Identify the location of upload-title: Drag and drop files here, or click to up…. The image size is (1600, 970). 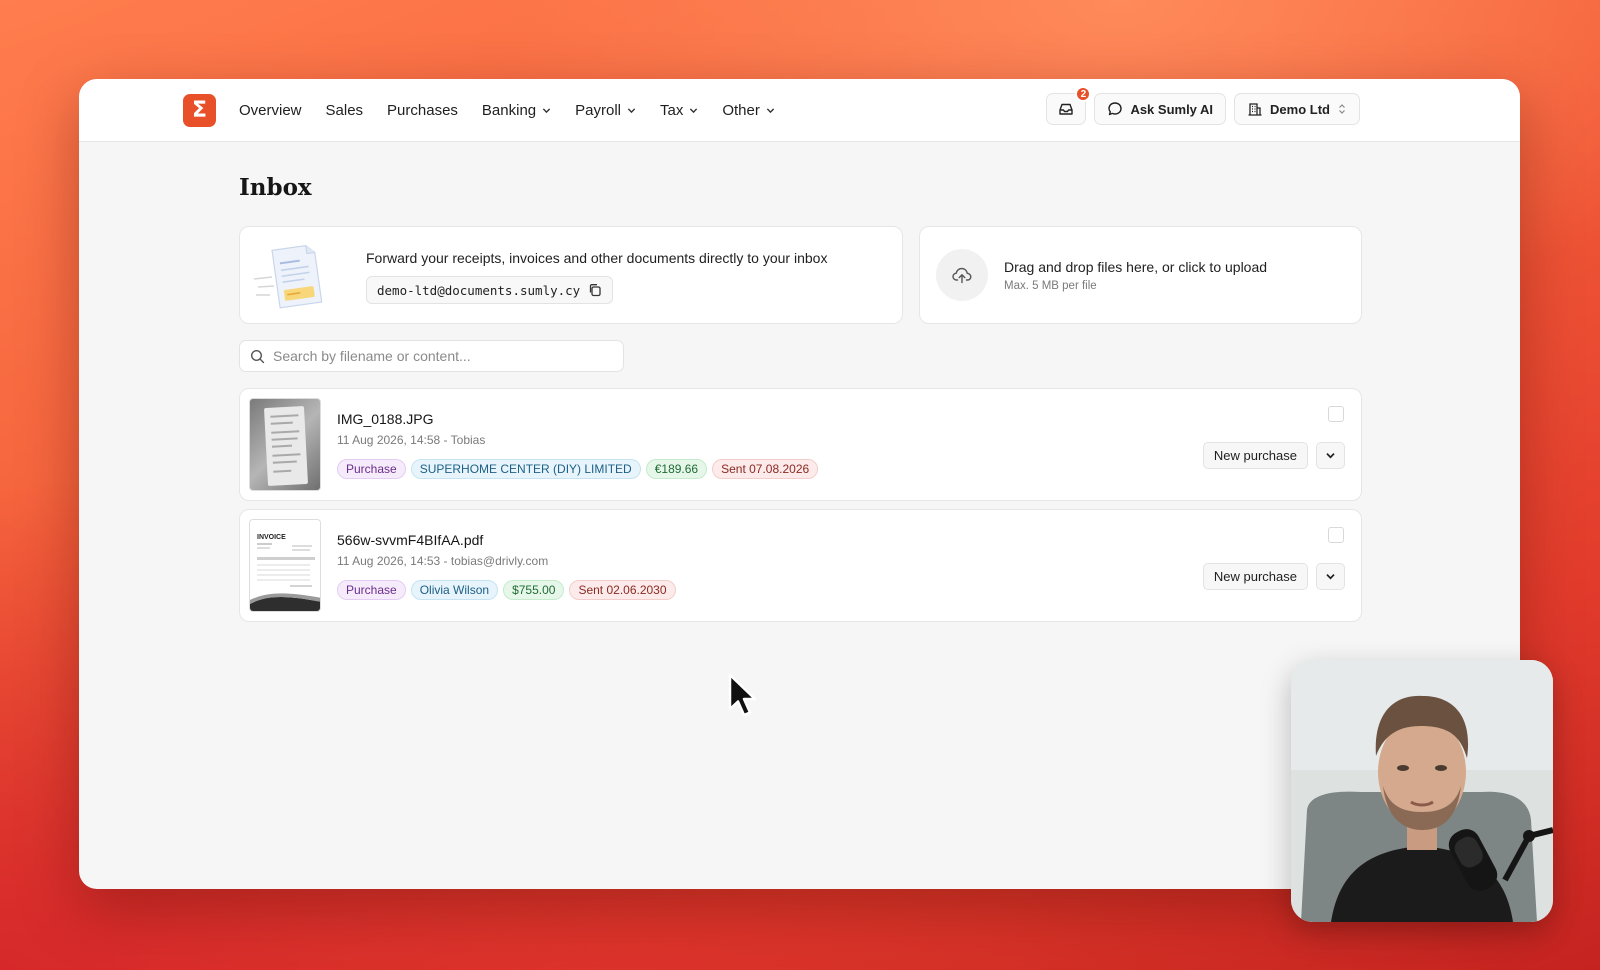
(1136, 267).